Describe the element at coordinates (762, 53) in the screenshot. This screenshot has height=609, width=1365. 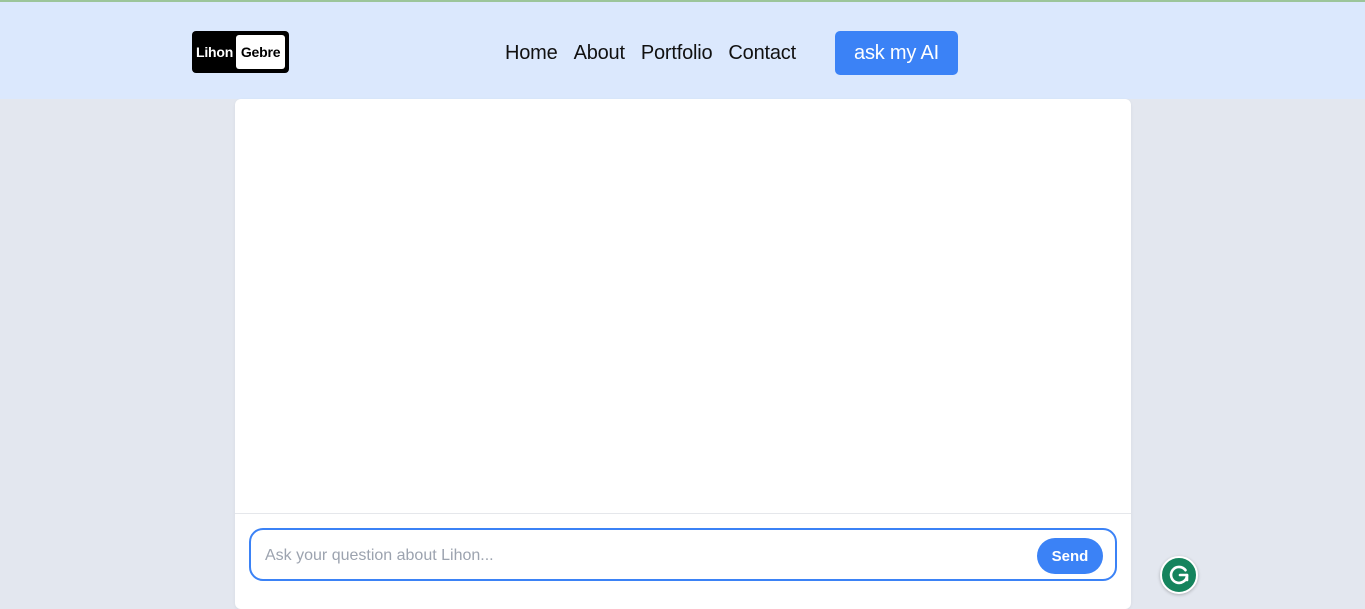
I see `nav-link-contact: Contact` at that location.